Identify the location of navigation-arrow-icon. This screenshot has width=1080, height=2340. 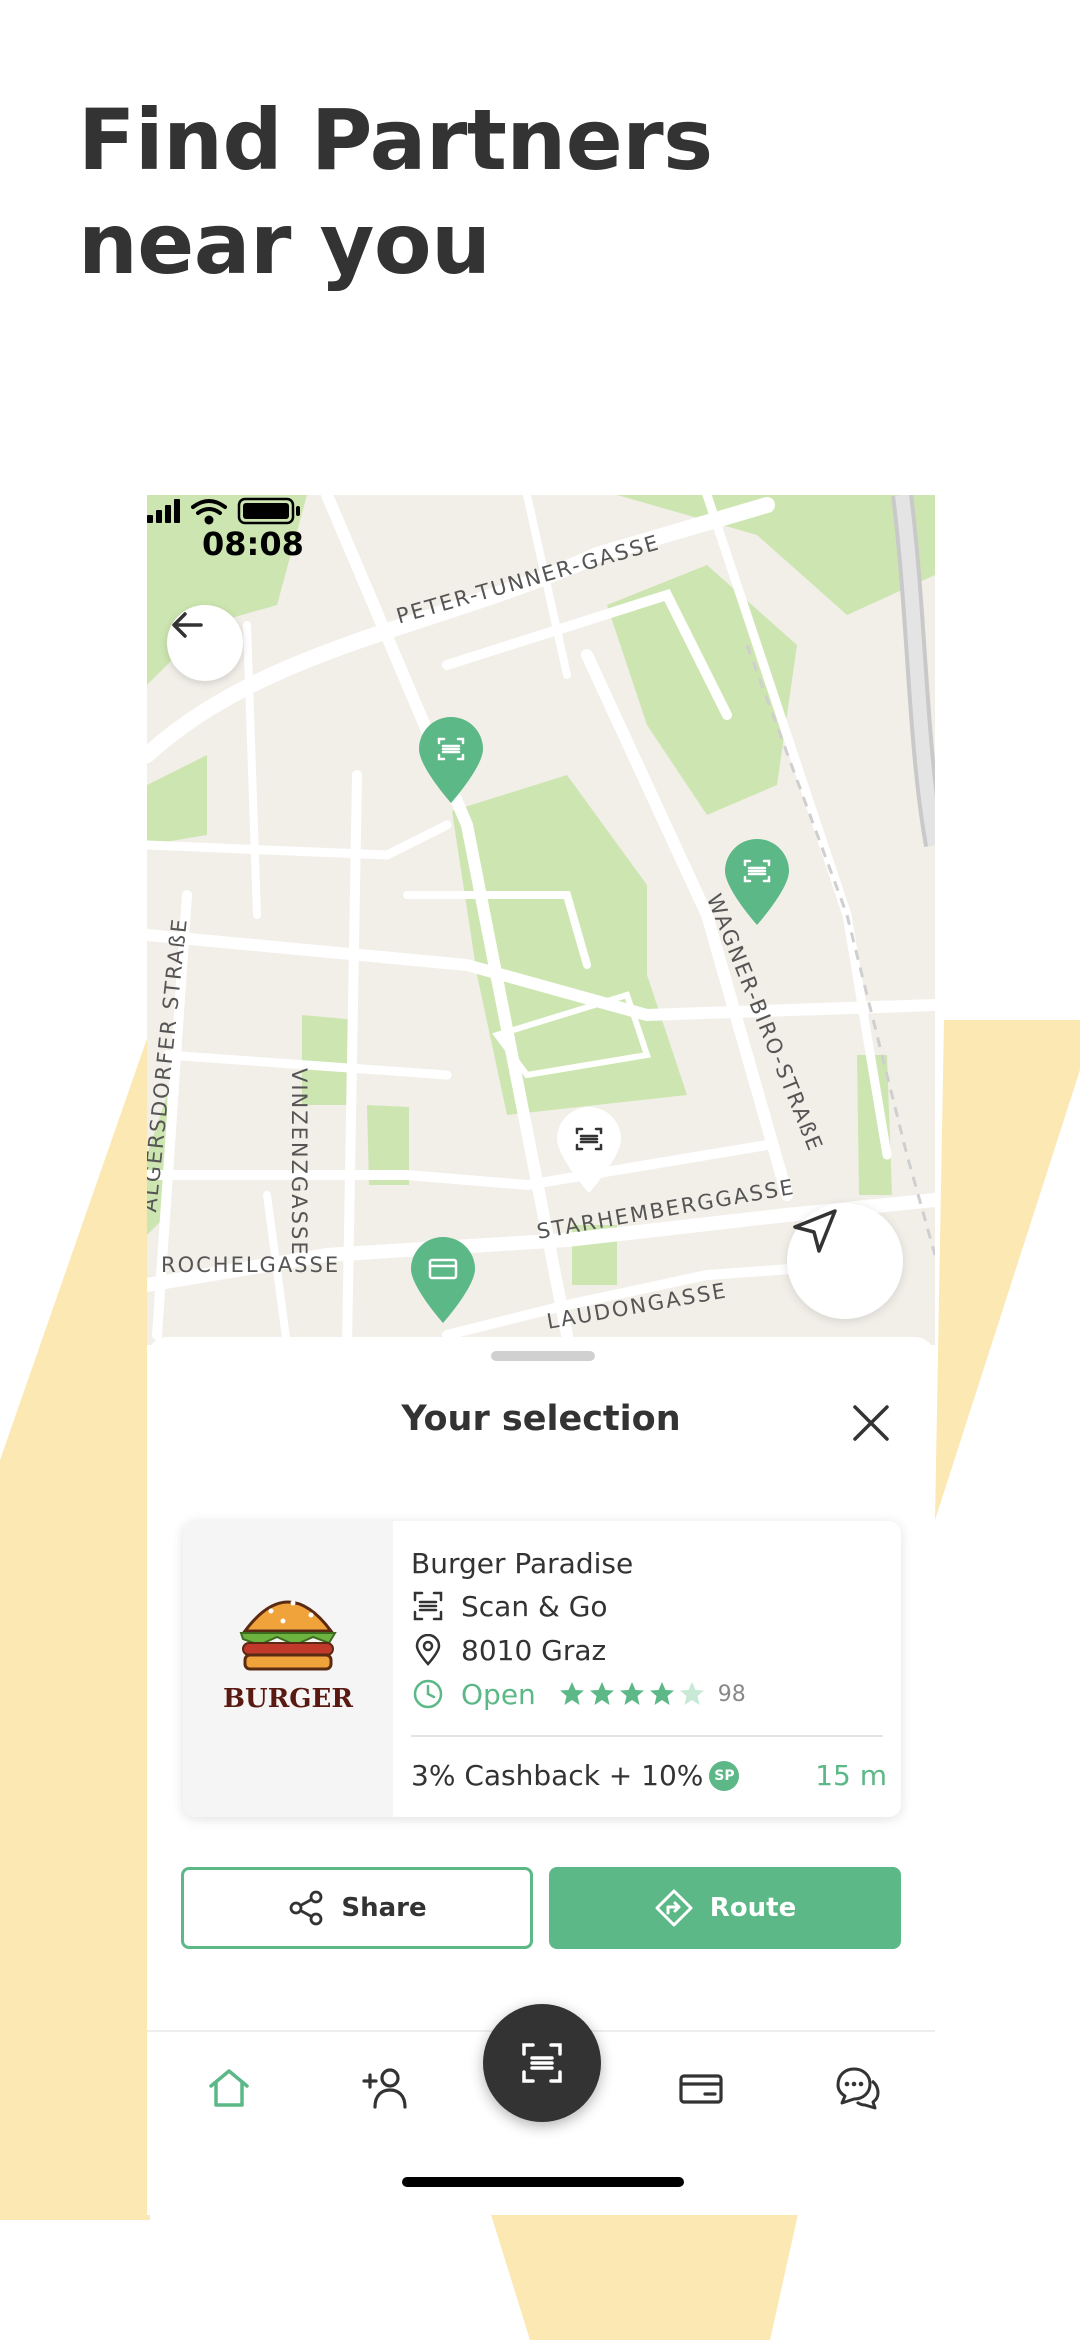
(815, 1231).